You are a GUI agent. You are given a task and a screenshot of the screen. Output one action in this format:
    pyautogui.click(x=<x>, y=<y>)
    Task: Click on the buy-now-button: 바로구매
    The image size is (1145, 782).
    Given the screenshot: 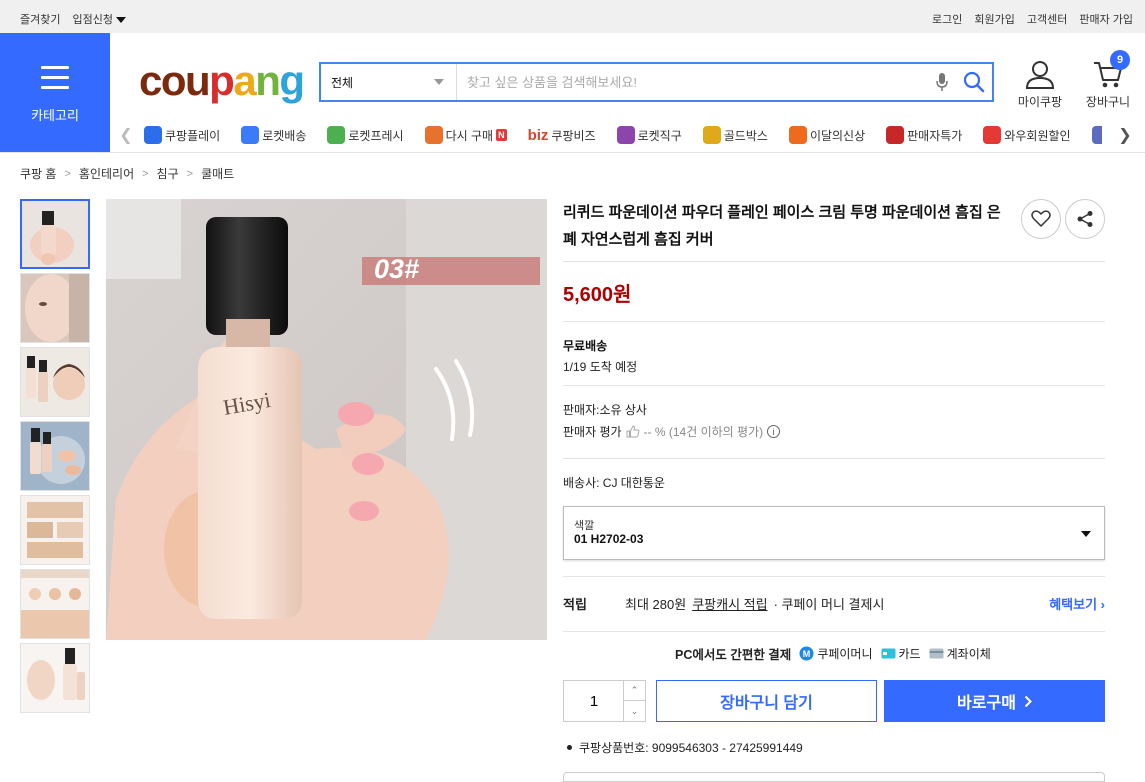 What is the action you would take?
    pyautogui.click(x=994, y=701)
    